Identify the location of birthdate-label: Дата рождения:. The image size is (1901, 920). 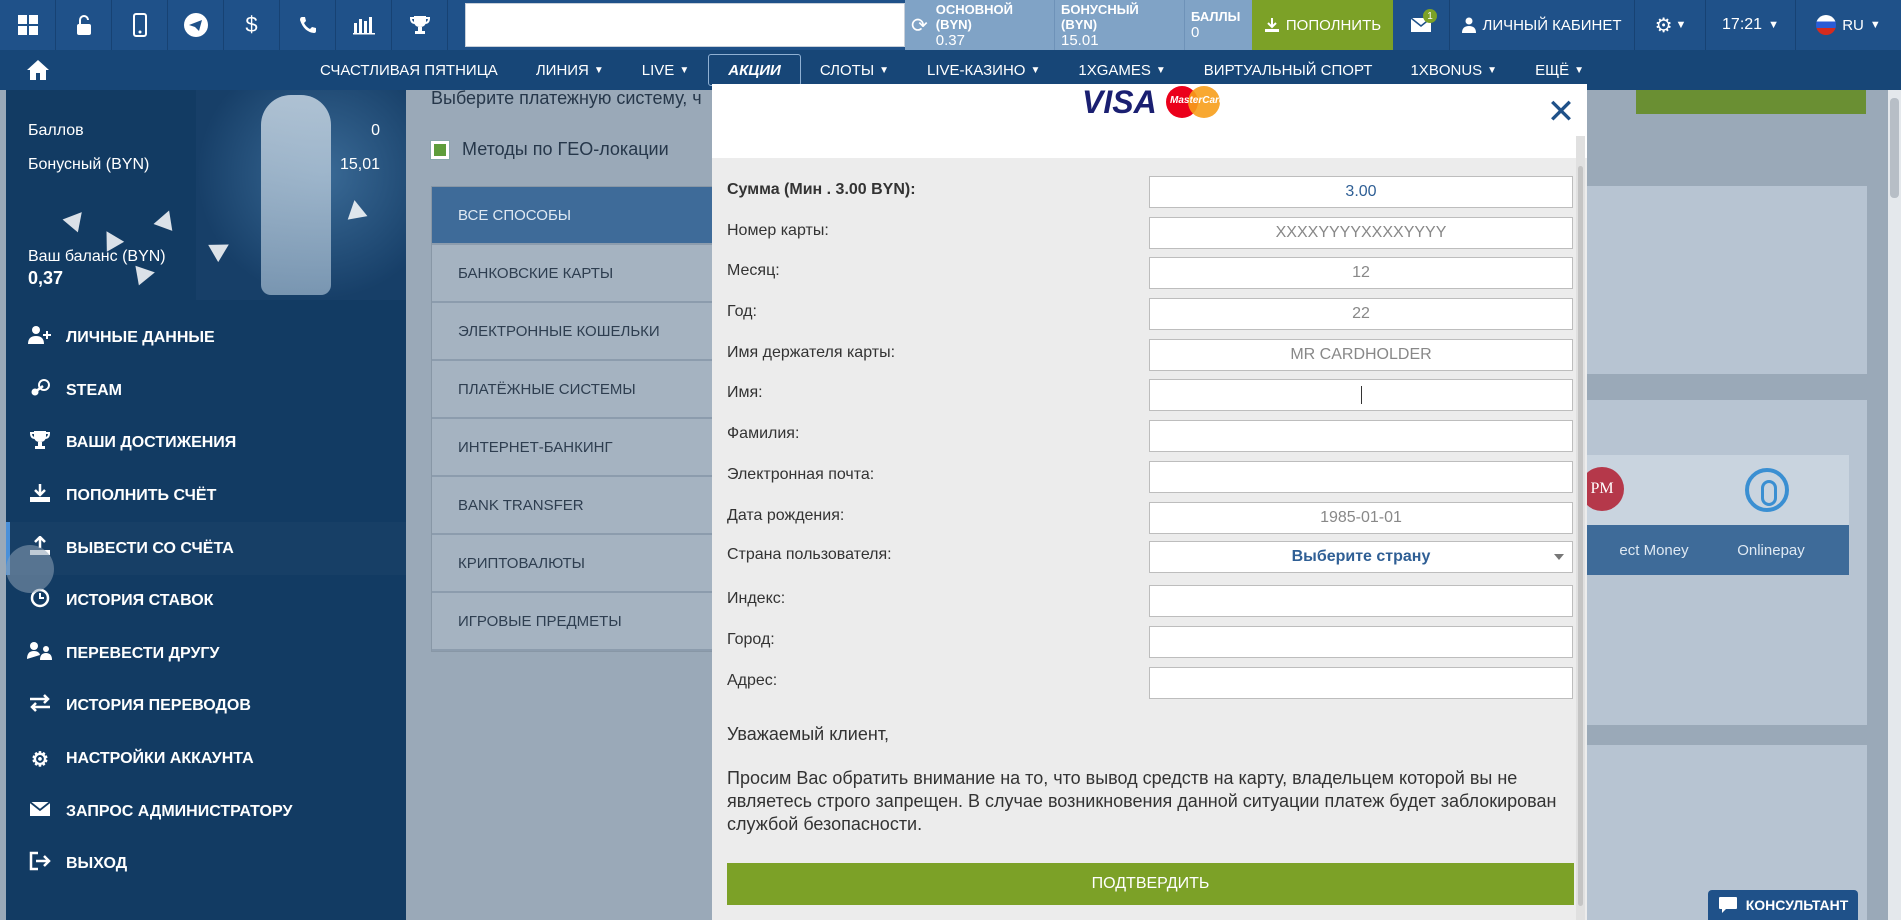
(786, 515).